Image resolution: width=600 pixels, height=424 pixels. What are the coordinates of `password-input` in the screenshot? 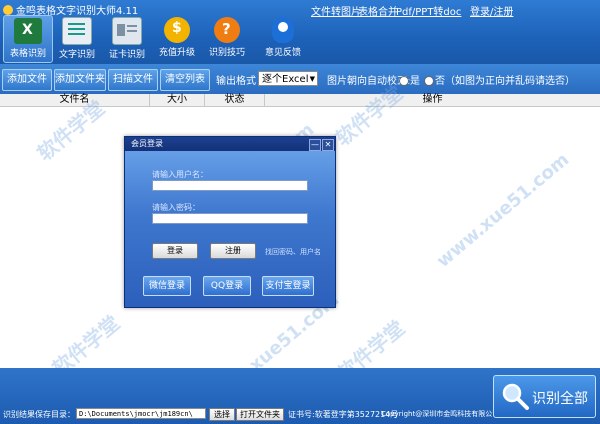 It's located at (230, 218).